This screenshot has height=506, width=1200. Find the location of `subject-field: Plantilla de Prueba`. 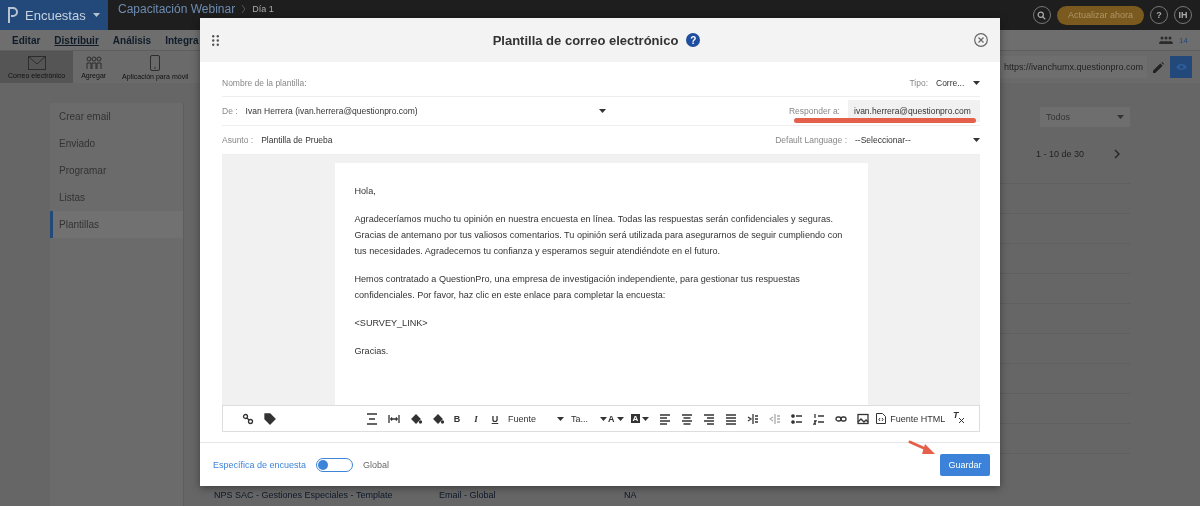

subject-field: Plantilla de Prueba is located at coordinates (297, 140).